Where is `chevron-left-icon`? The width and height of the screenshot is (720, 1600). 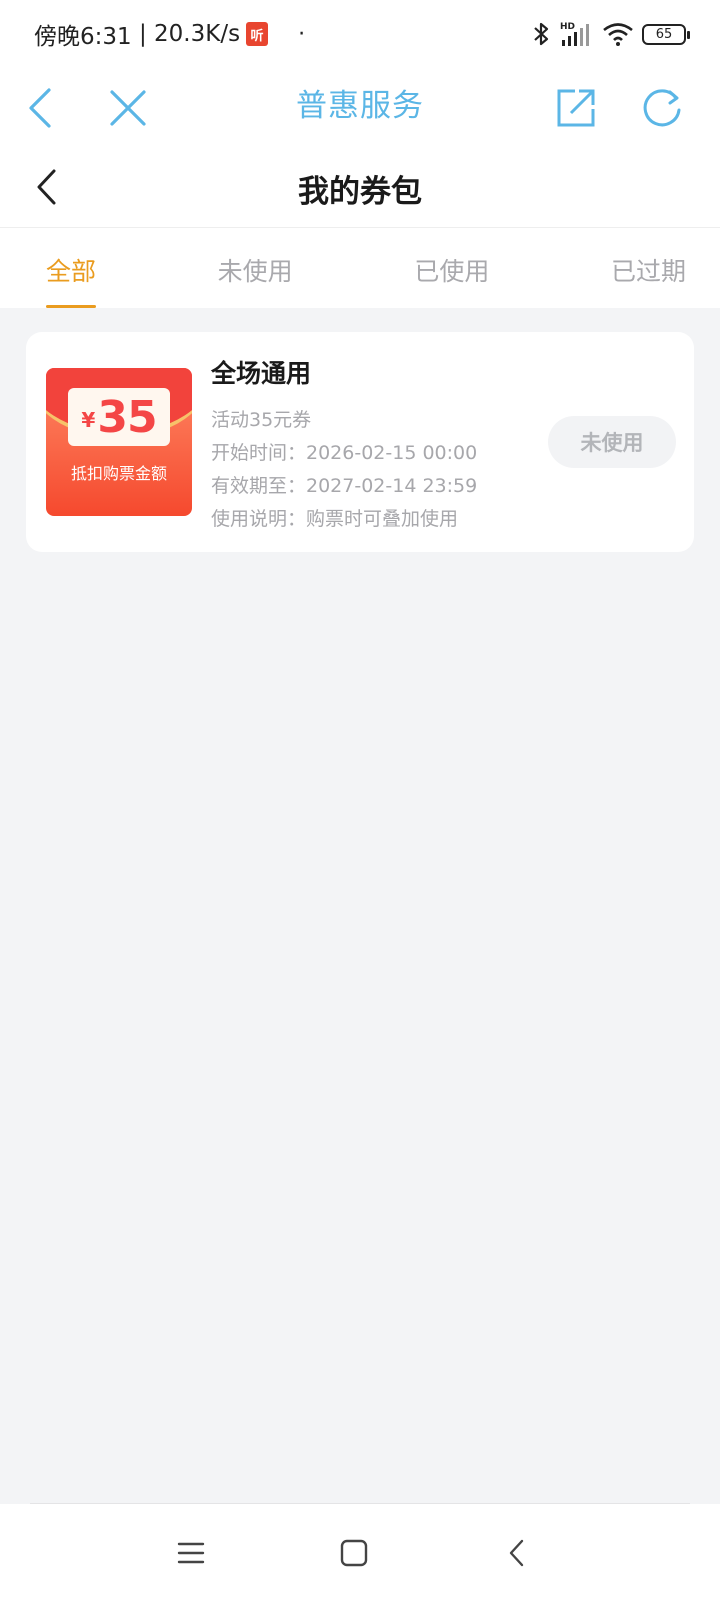
chevron-left-icon is located at coordinates (516, 1553).